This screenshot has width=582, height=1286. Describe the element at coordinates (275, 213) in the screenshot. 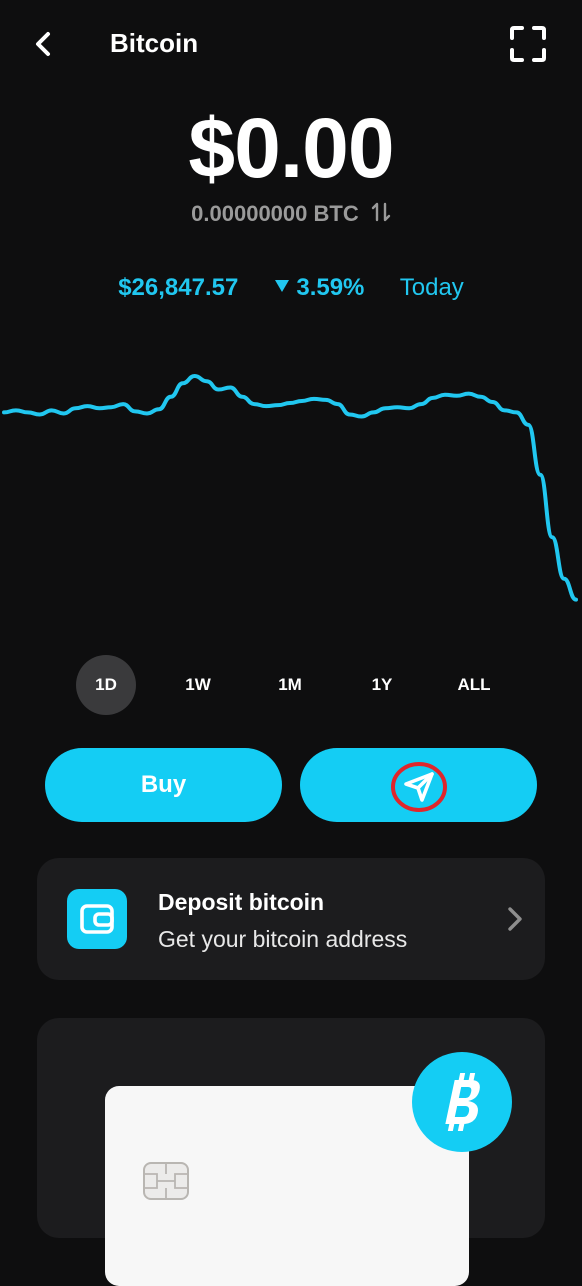

I see `balance-btc: 0.00000000 BTC` at that location.